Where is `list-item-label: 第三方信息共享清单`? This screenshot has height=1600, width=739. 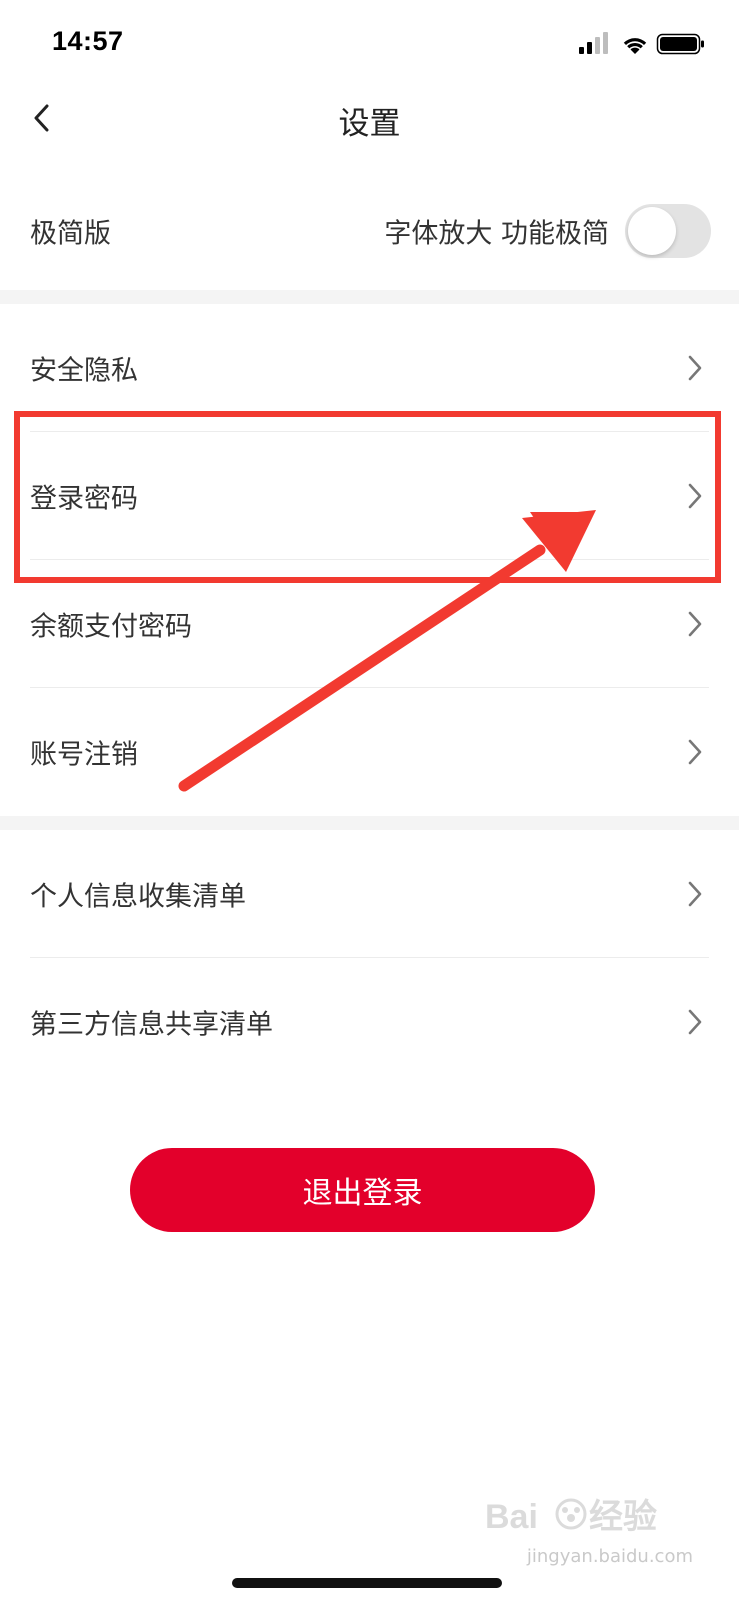
list-item-label: 第三方信息共享清单 is located at coordinates (151, 1025).